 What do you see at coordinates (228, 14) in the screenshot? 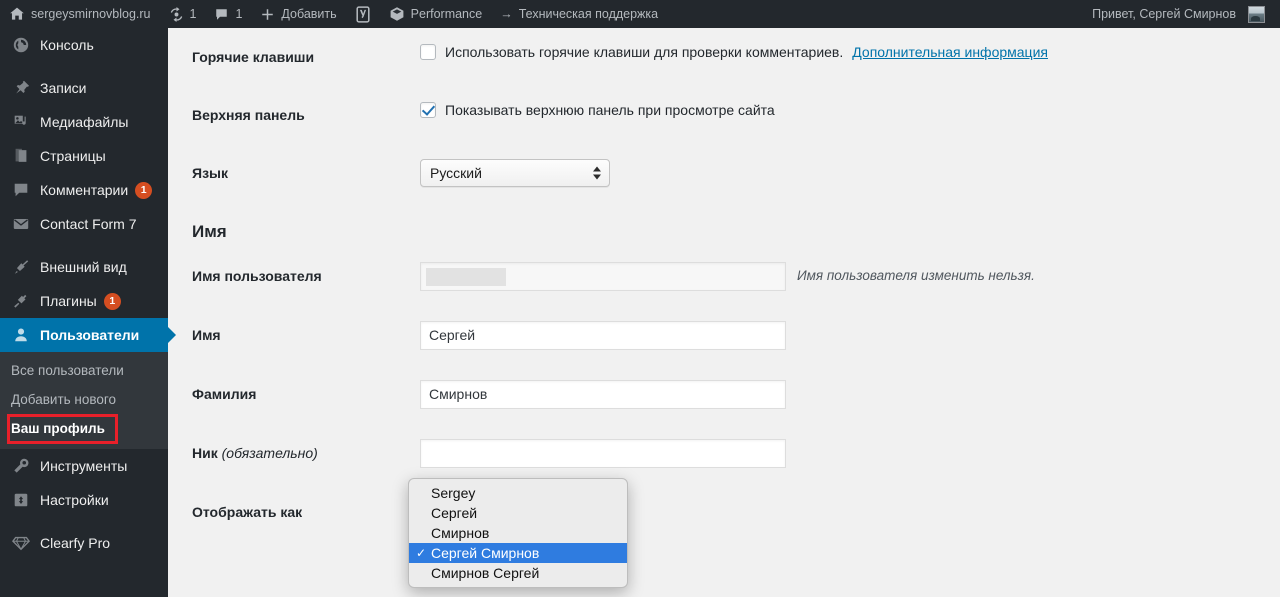
I see `adminbar-comments: 1` at bounding box center [228, 14].